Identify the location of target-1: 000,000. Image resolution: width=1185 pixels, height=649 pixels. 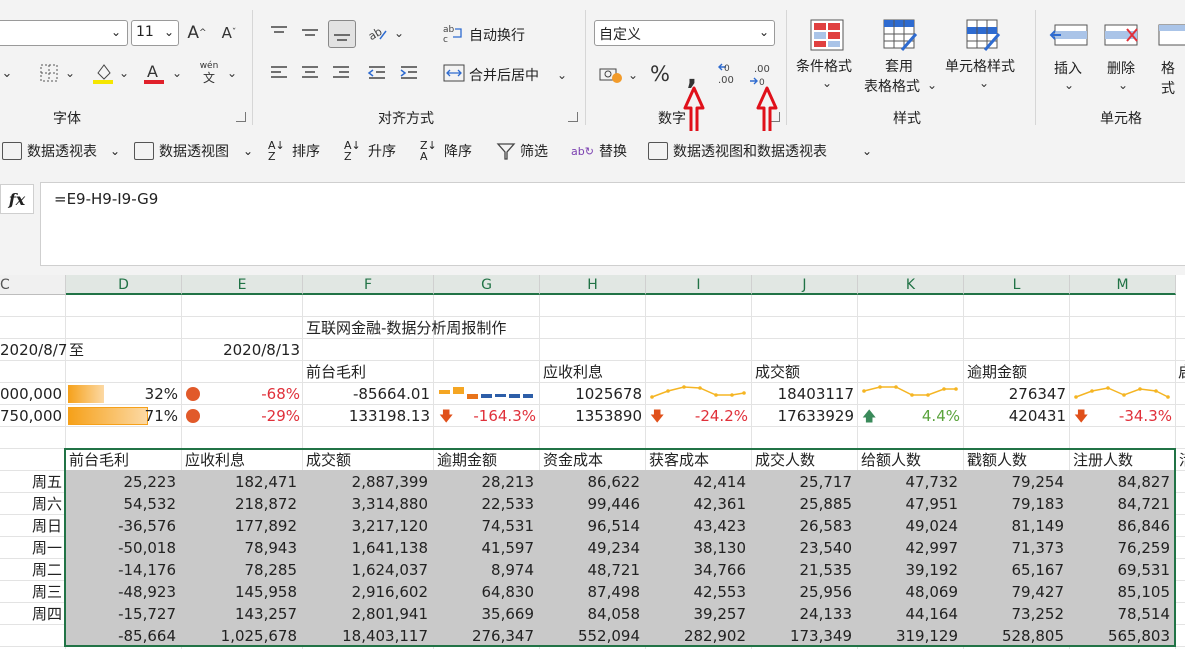
(31, 394).